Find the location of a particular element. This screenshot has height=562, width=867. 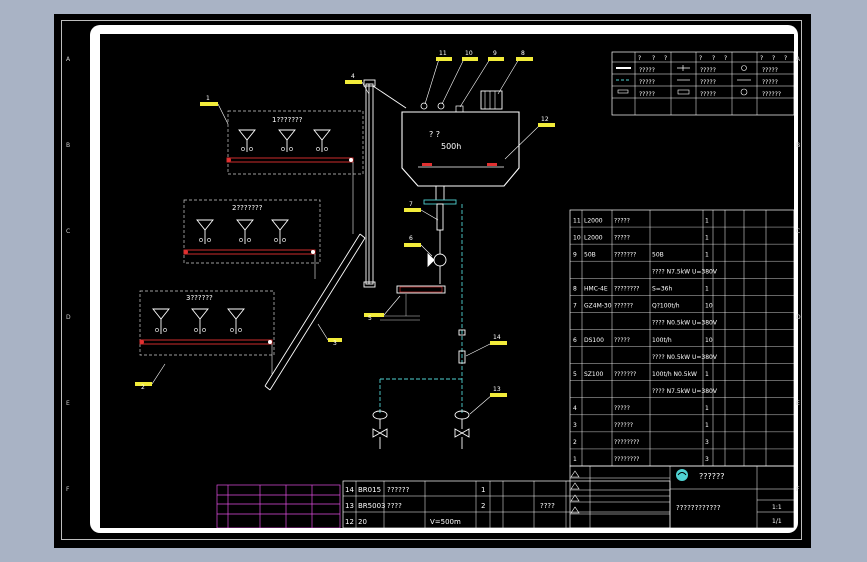

balloon-12: 12 is located at coordinates (546, 121).